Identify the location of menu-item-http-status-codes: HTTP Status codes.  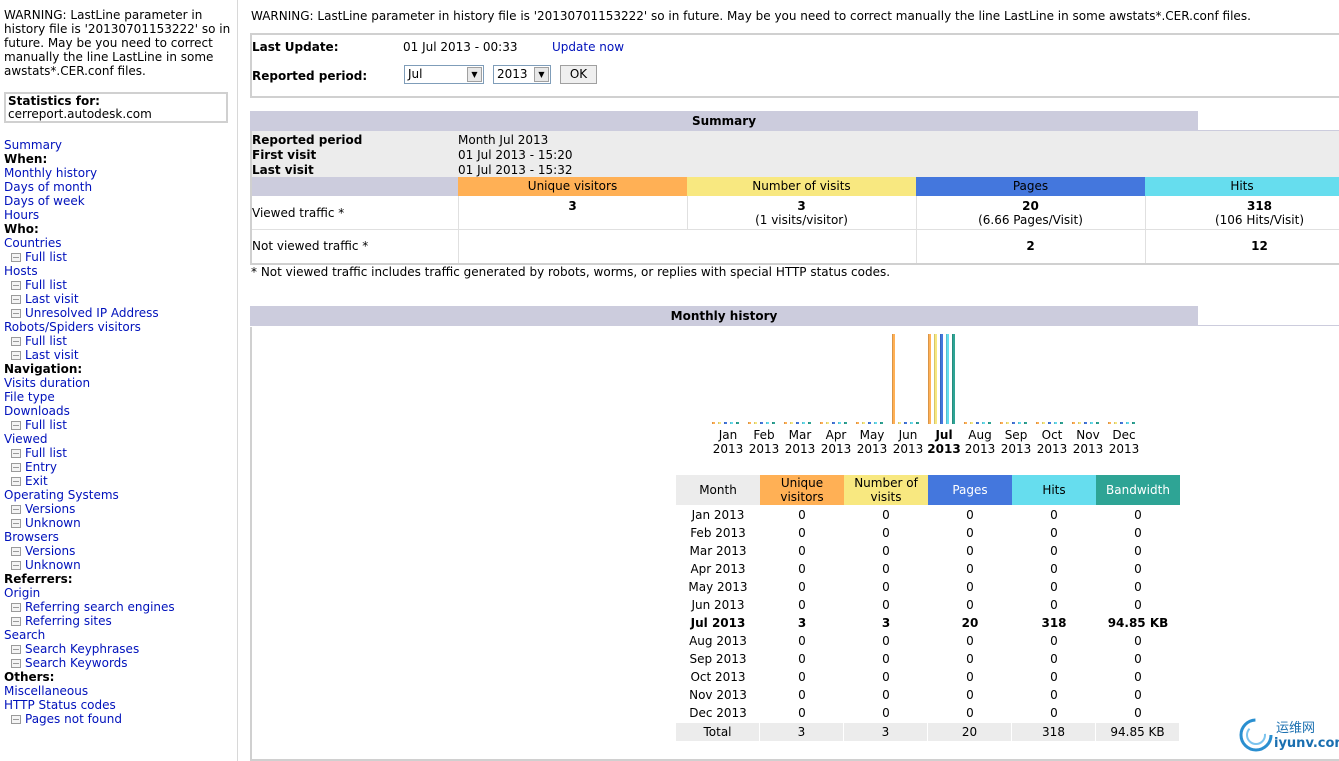
(120, 705).